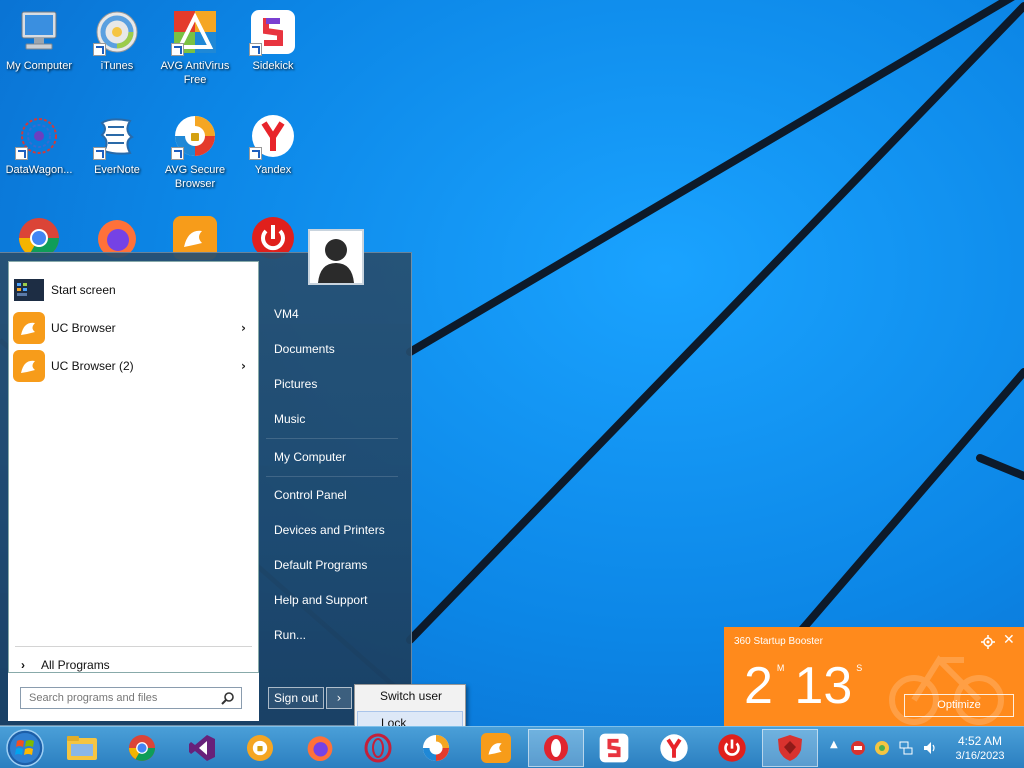  Describe the element at coordinates (333, 495) in the screenshot. I see `start-menu-link-control-panel: Control Panel` at that location.